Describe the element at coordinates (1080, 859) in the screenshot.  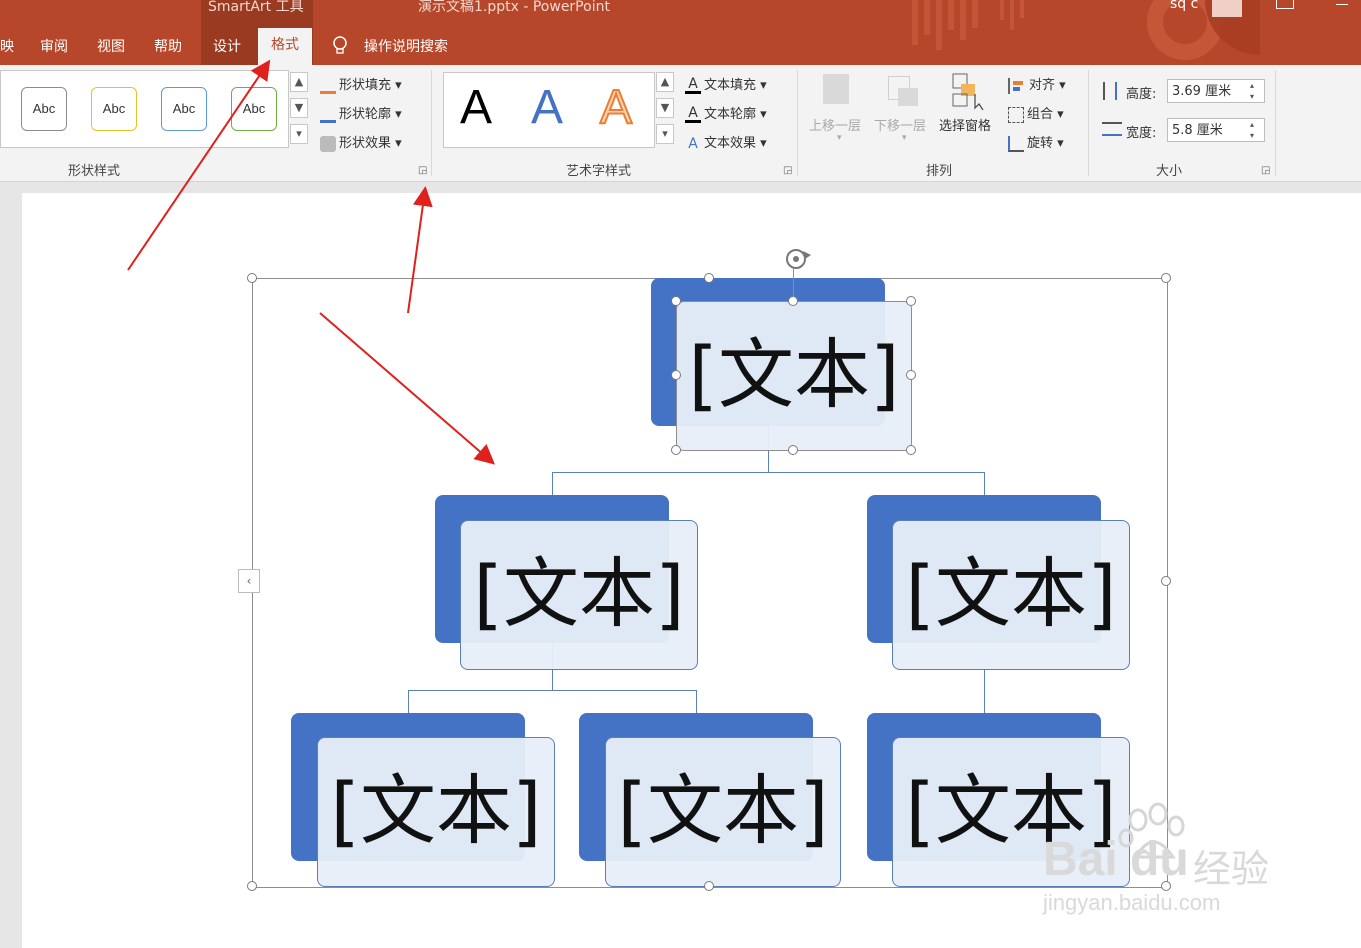
I see `watermark-brand: Bai` at that location.